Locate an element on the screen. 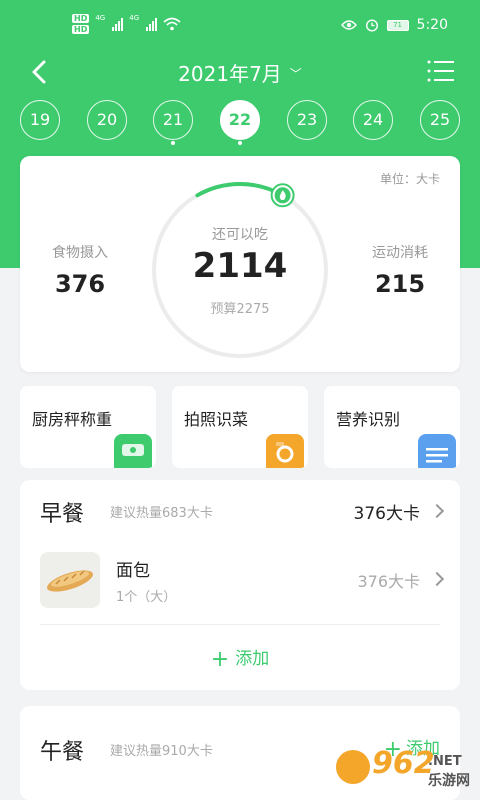 This screenshot has width=480, height=800. meal-title-lunch: 午餐 is located at coordinates (62, 752).